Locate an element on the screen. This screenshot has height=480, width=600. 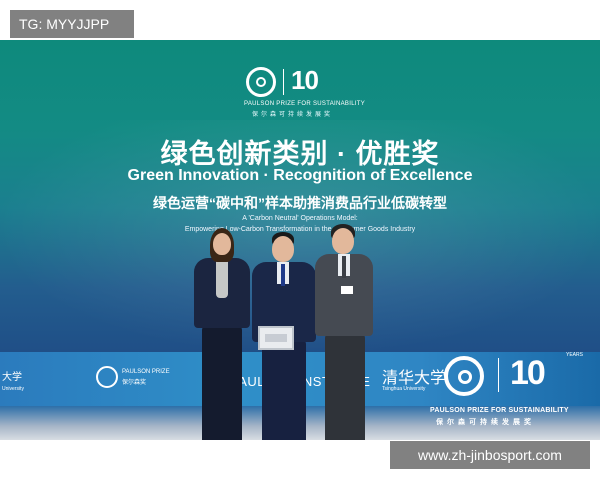
person-woman-left is located at coordinates (222, 334).